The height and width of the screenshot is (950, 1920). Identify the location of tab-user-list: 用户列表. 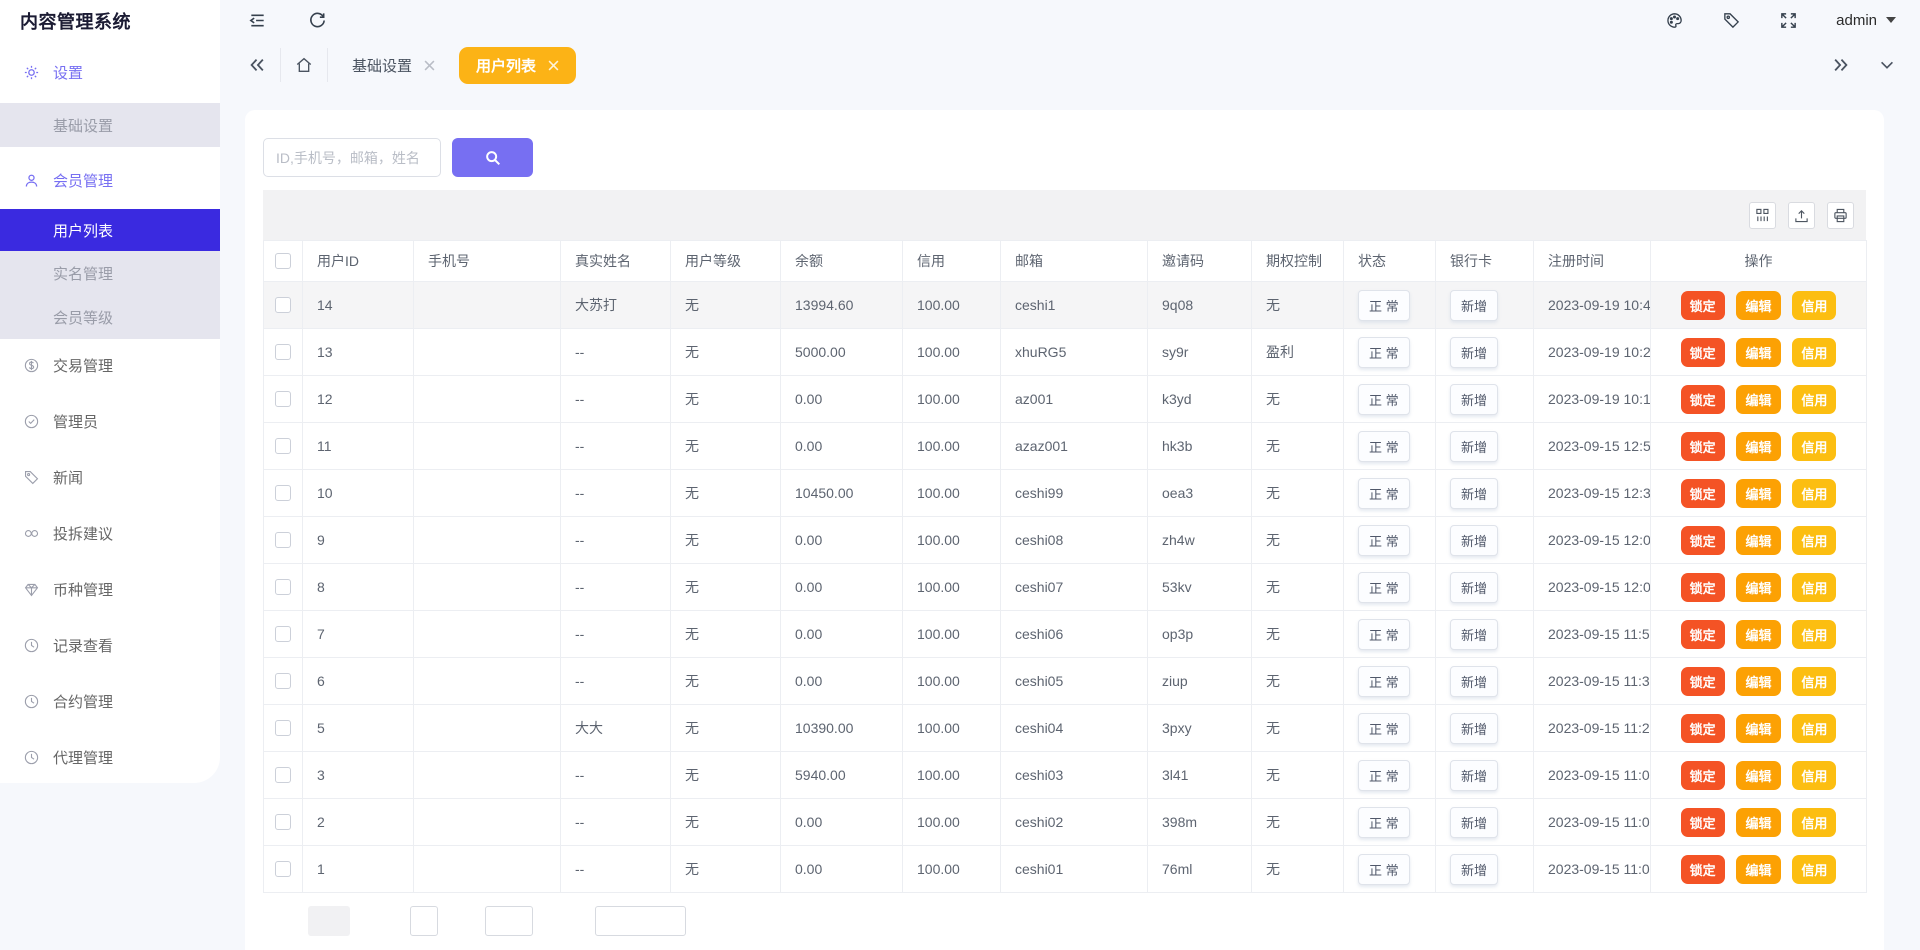
(518, 65).